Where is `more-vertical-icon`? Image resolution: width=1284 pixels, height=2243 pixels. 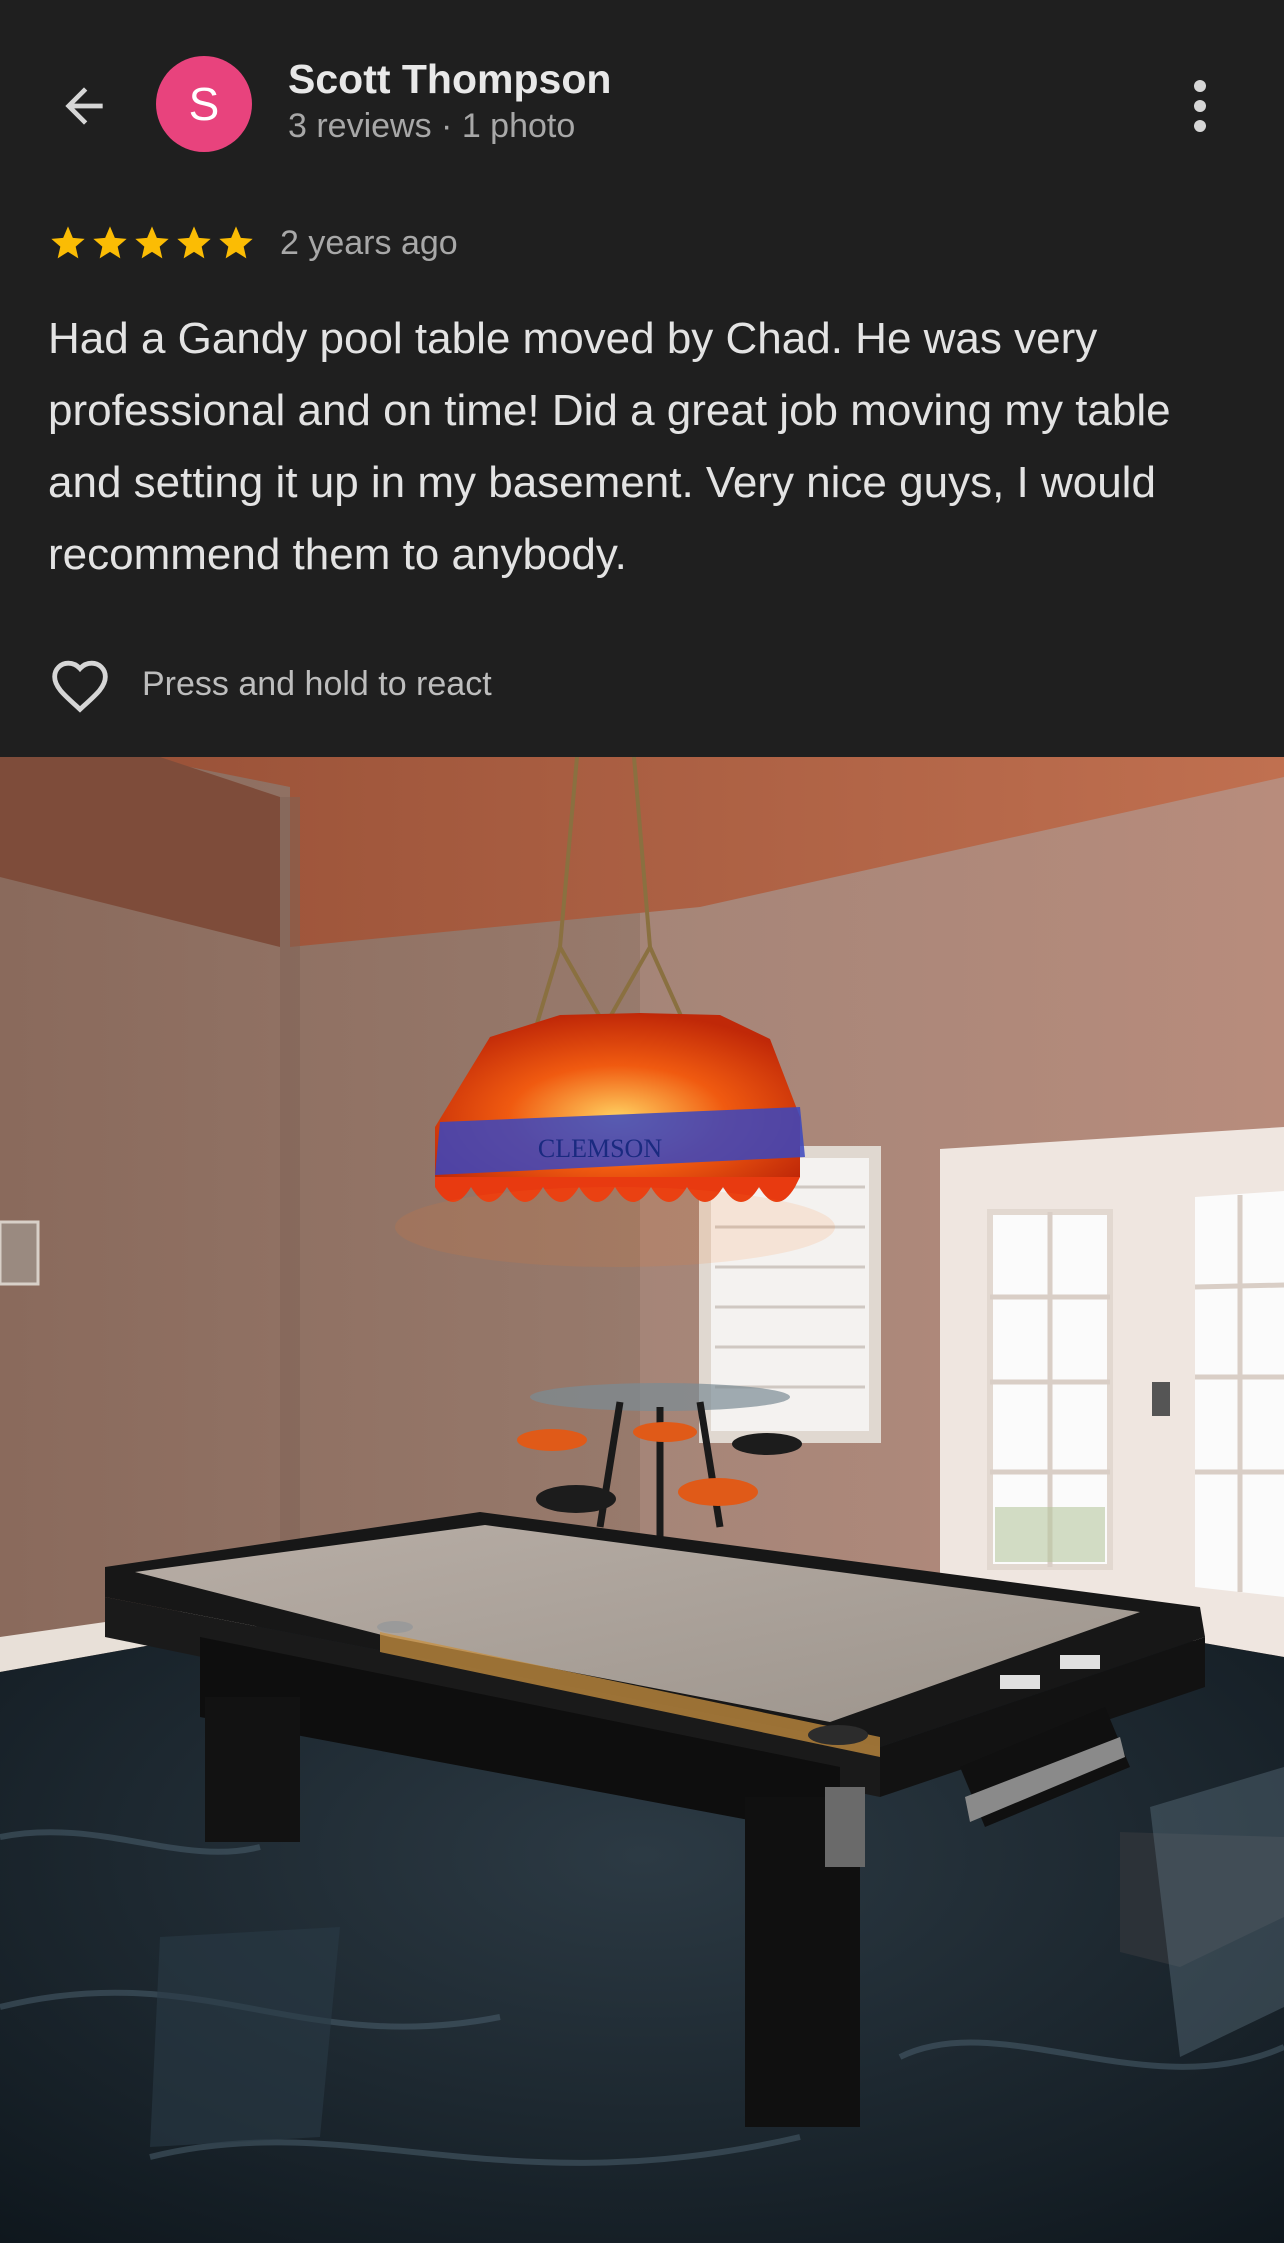
more-vertical-icon is located at coordinates (1200, 106).